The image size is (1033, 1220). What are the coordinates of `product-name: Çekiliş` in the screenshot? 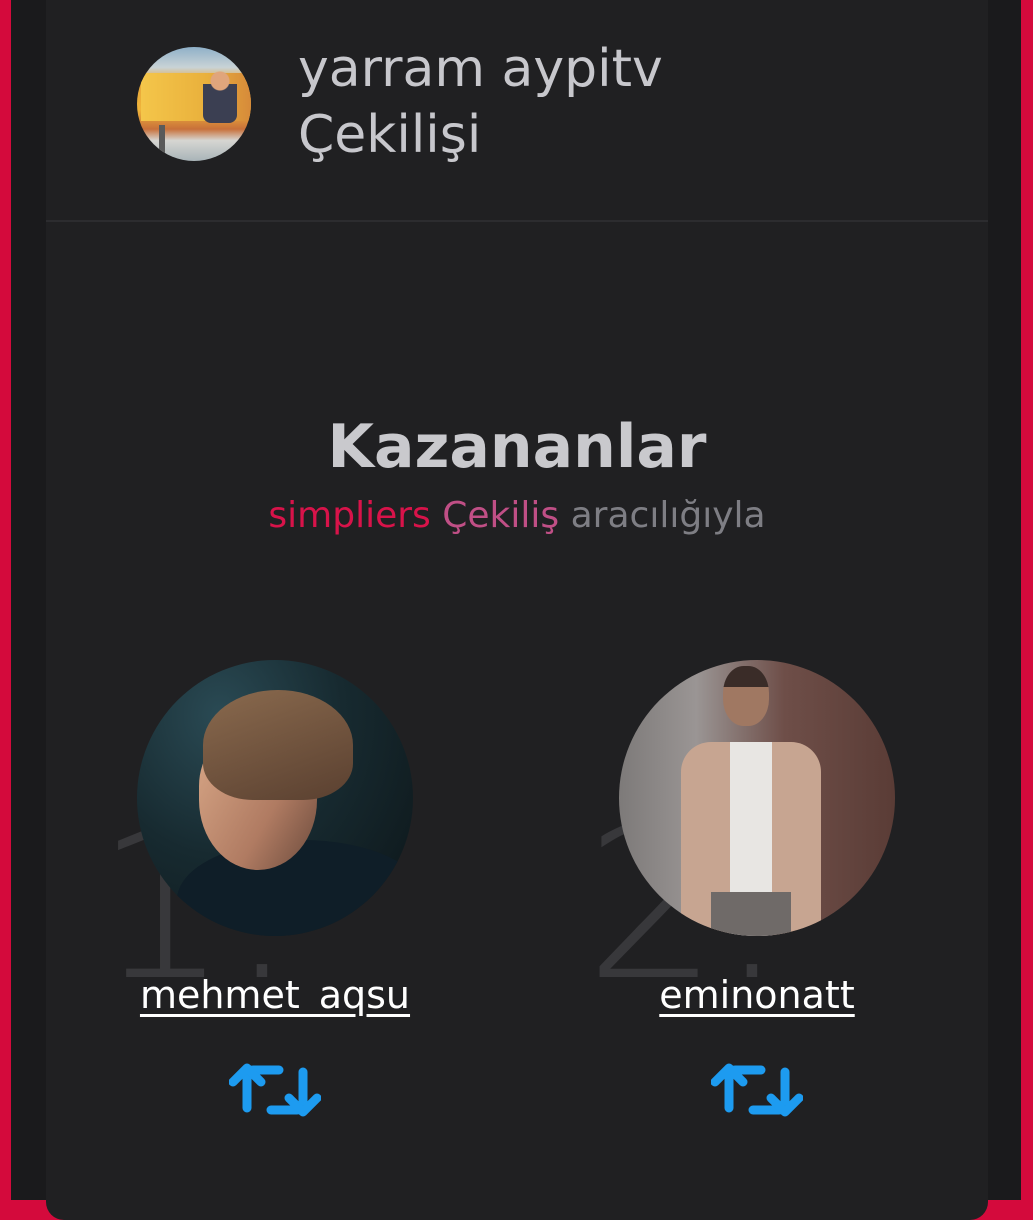 It's located at (501, 515).